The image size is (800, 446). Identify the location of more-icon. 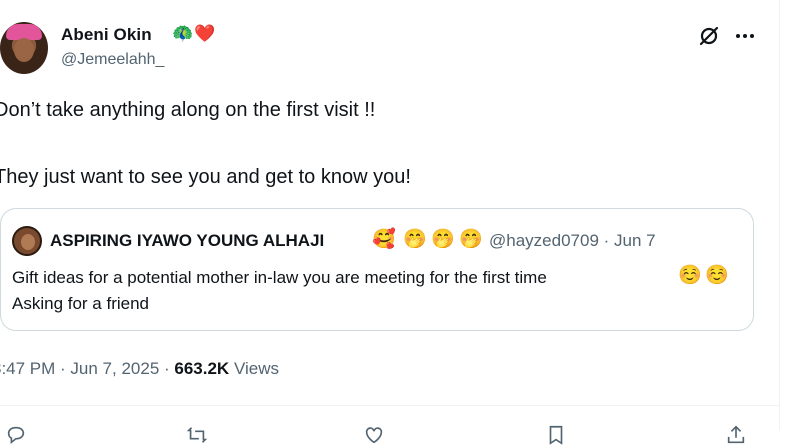
(745, 36).